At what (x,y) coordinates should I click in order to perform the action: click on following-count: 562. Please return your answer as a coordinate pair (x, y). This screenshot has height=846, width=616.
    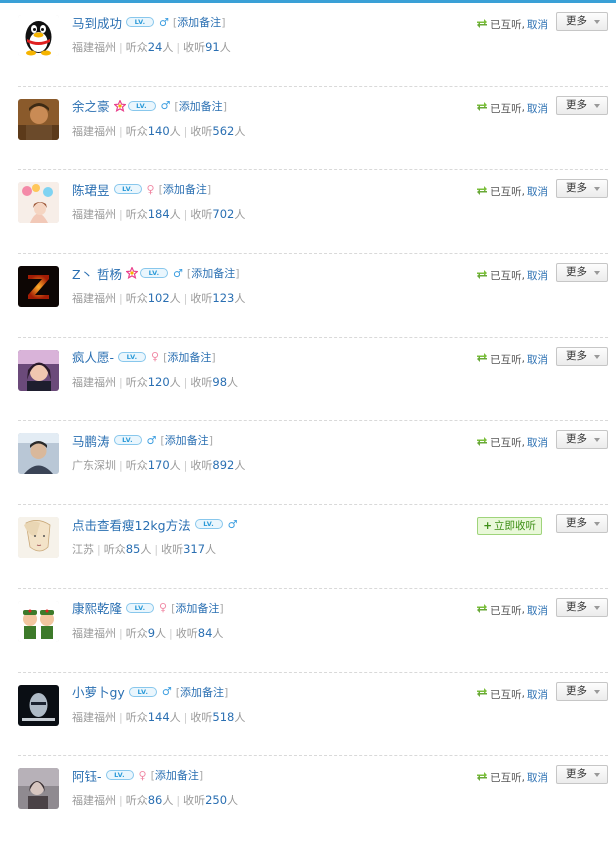
    Looking at the image, I should click on (223, 131).